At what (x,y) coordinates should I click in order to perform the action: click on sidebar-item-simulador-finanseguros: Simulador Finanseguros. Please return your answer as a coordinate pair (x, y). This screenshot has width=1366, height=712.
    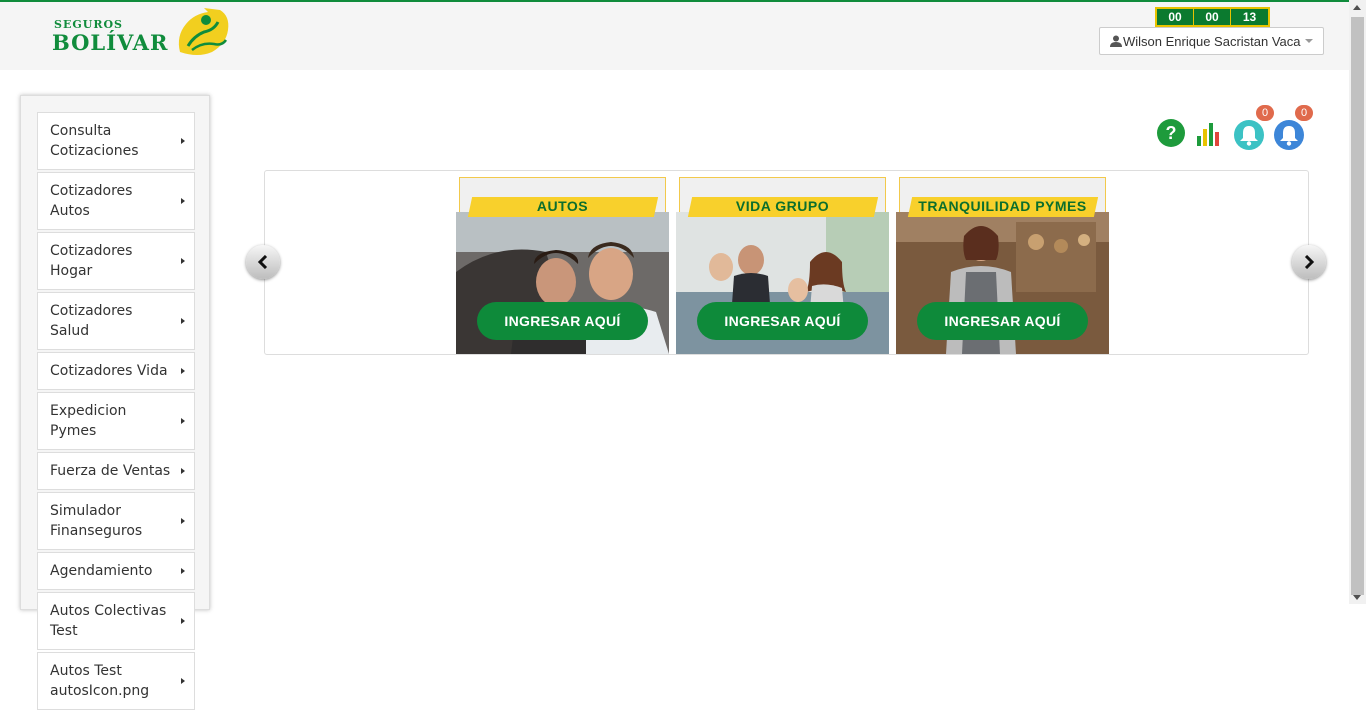
    Looking at the image, I should click on (116, 521).